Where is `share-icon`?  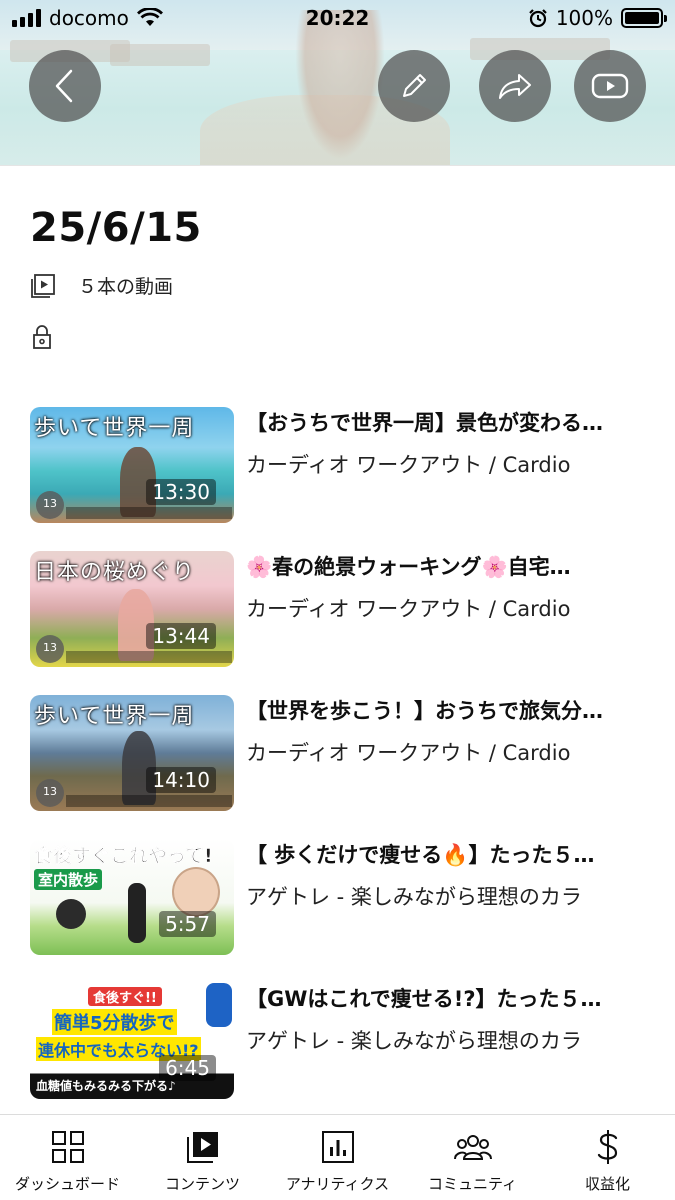 share-icon is located at coordinates (515, 86).